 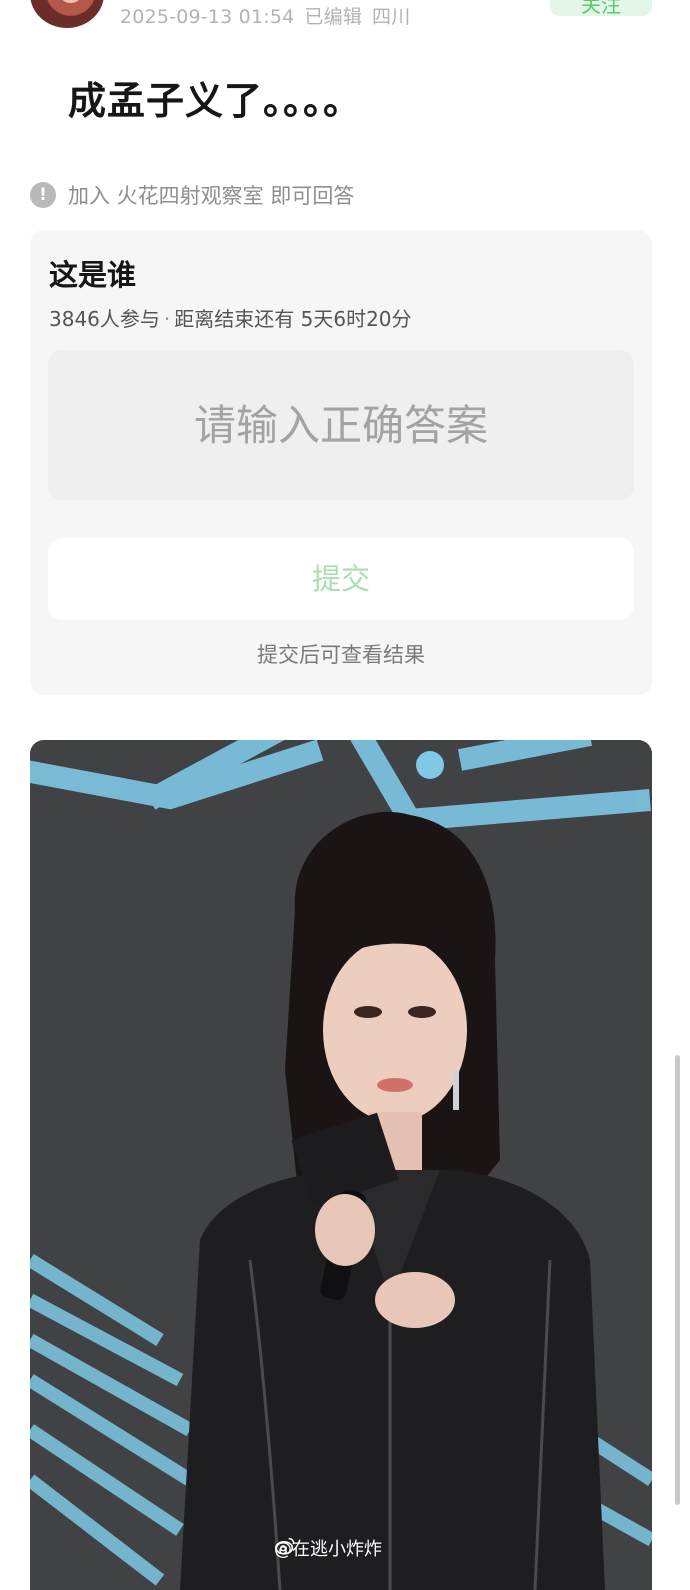 I want to click on quiz-time-left: 距离结束还有 5天6时20分, so click(x=293, y=319).